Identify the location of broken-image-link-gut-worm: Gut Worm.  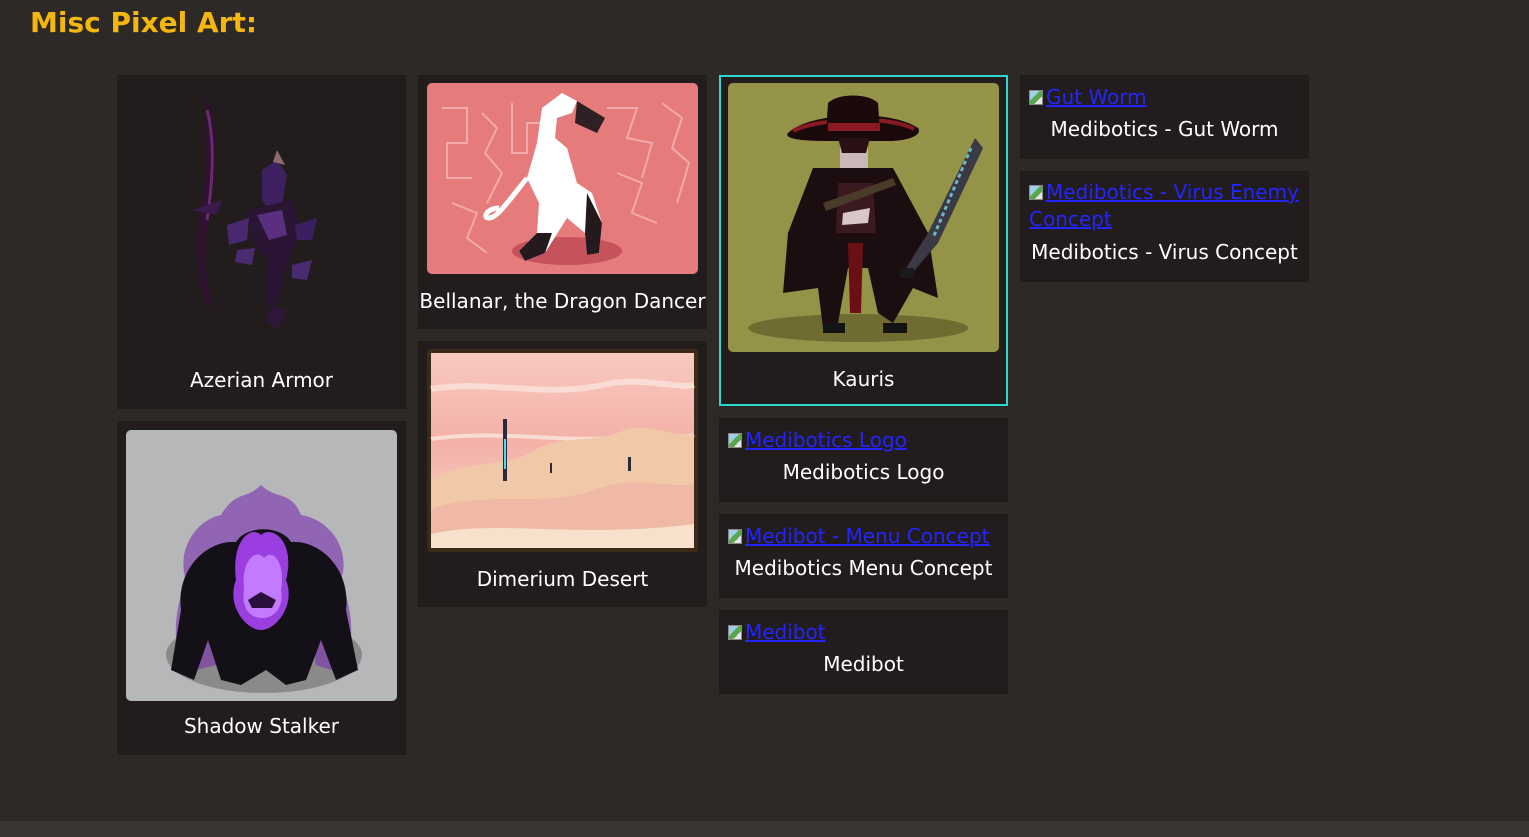
(1088, 97).